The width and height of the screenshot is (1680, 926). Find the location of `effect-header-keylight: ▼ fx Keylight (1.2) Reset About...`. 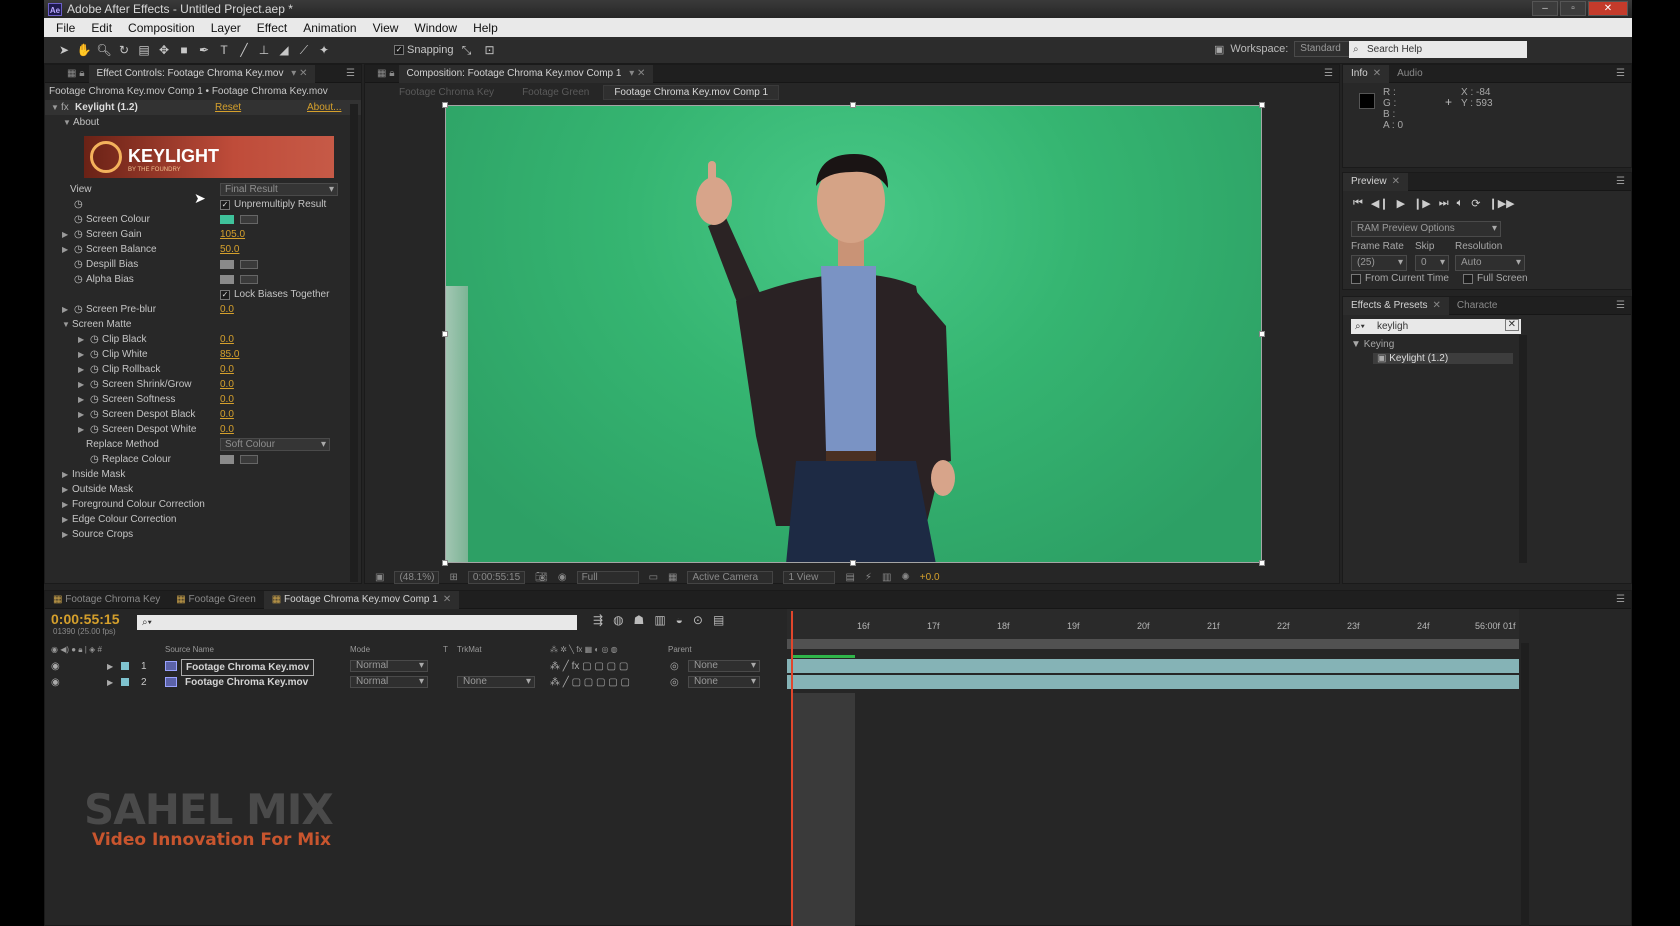

effect-header-keylight: ▼ fx Keylight (1.2) Reset About... is located at coordinates (203, 107).